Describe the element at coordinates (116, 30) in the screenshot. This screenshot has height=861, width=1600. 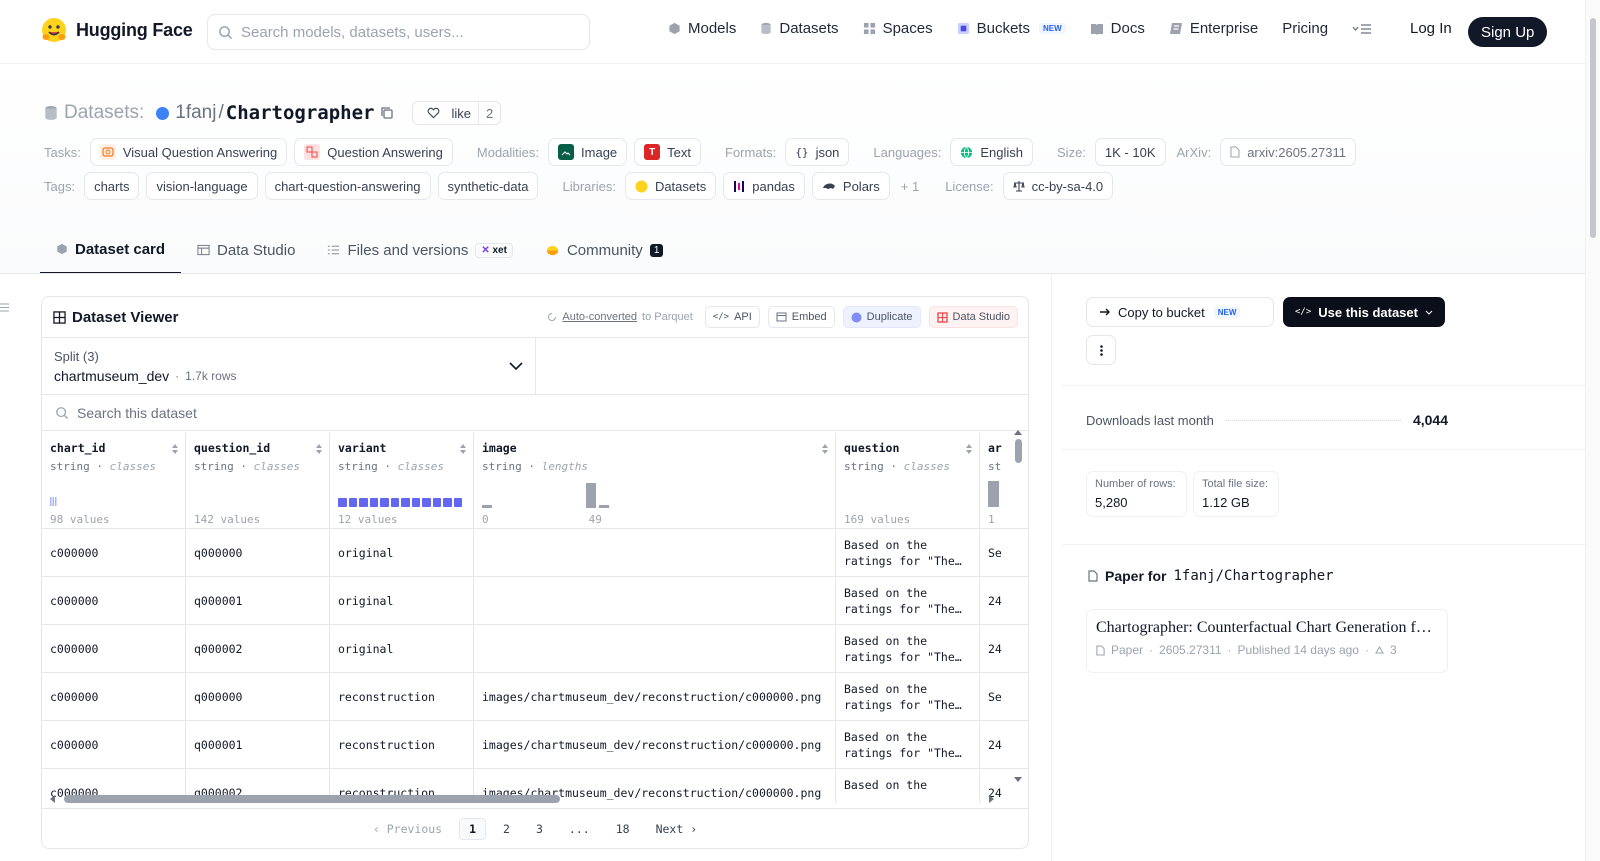
I see `logo: Hugging Face` at that location.